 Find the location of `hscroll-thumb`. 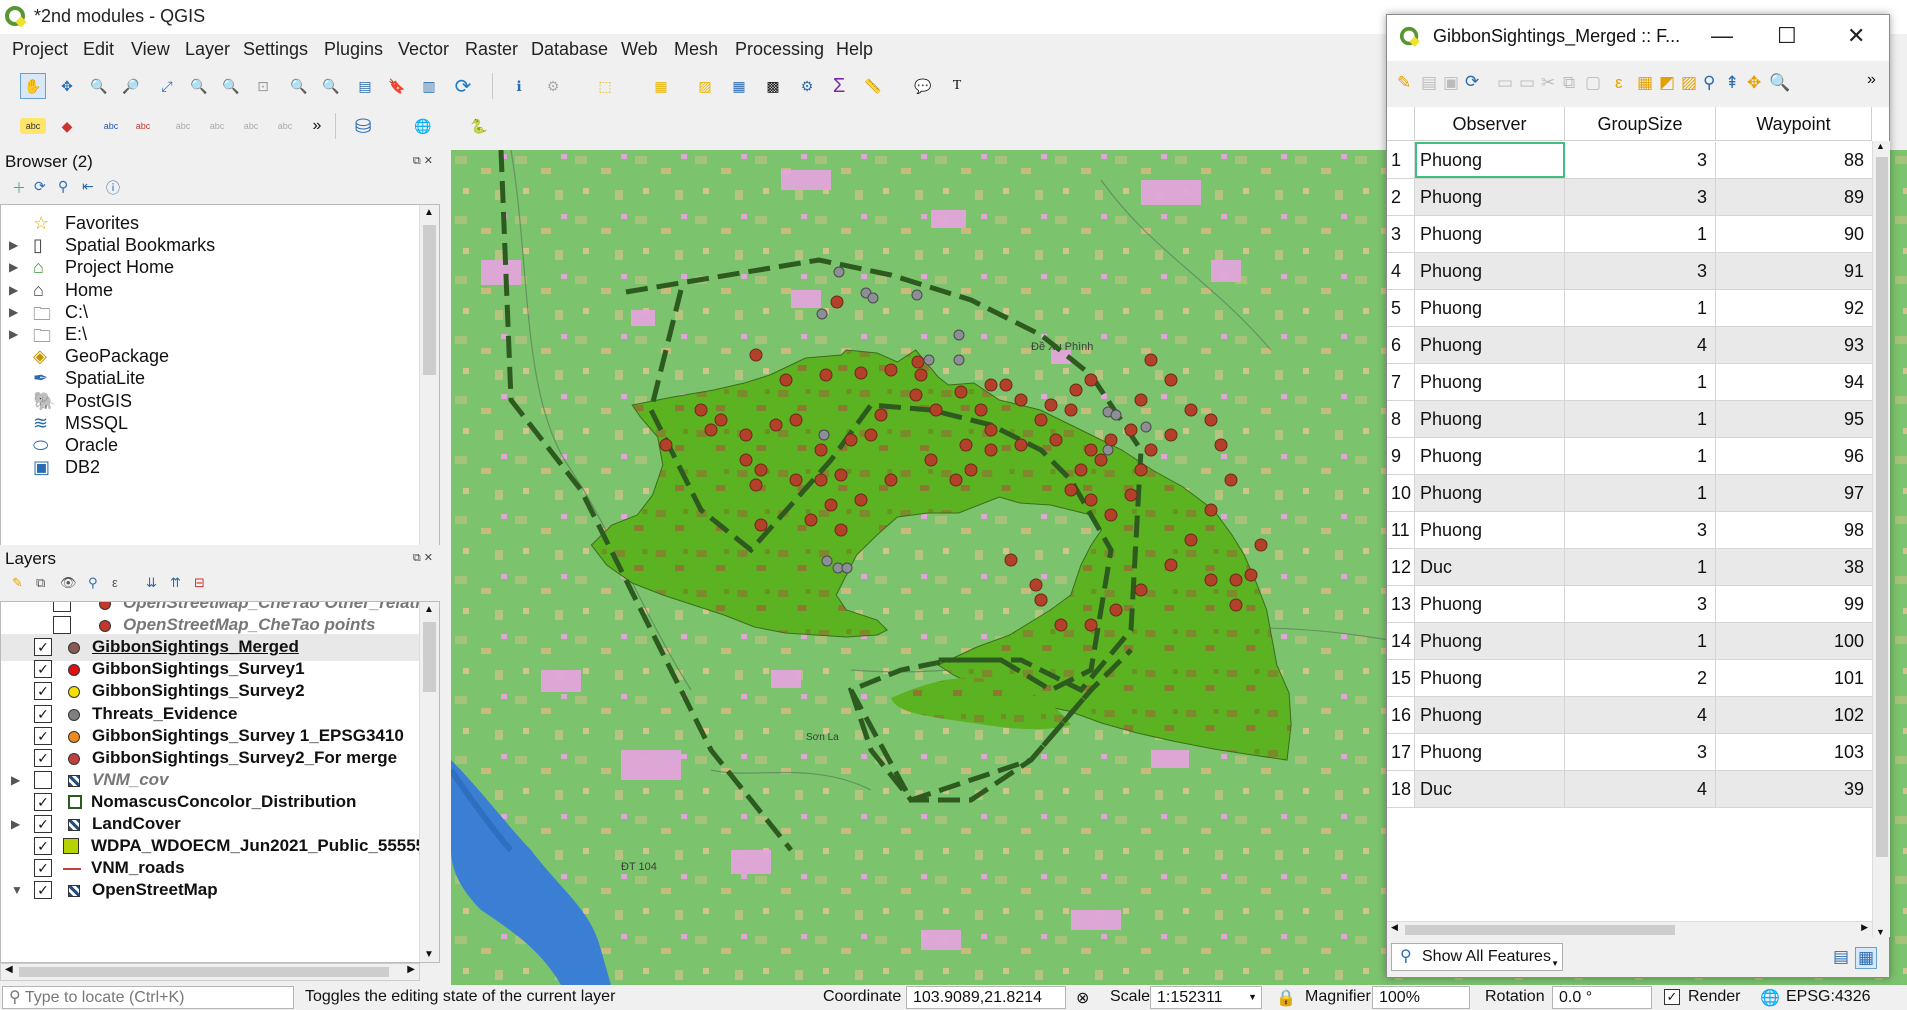

hscroll-thumb is located at coordinates (204, 972).